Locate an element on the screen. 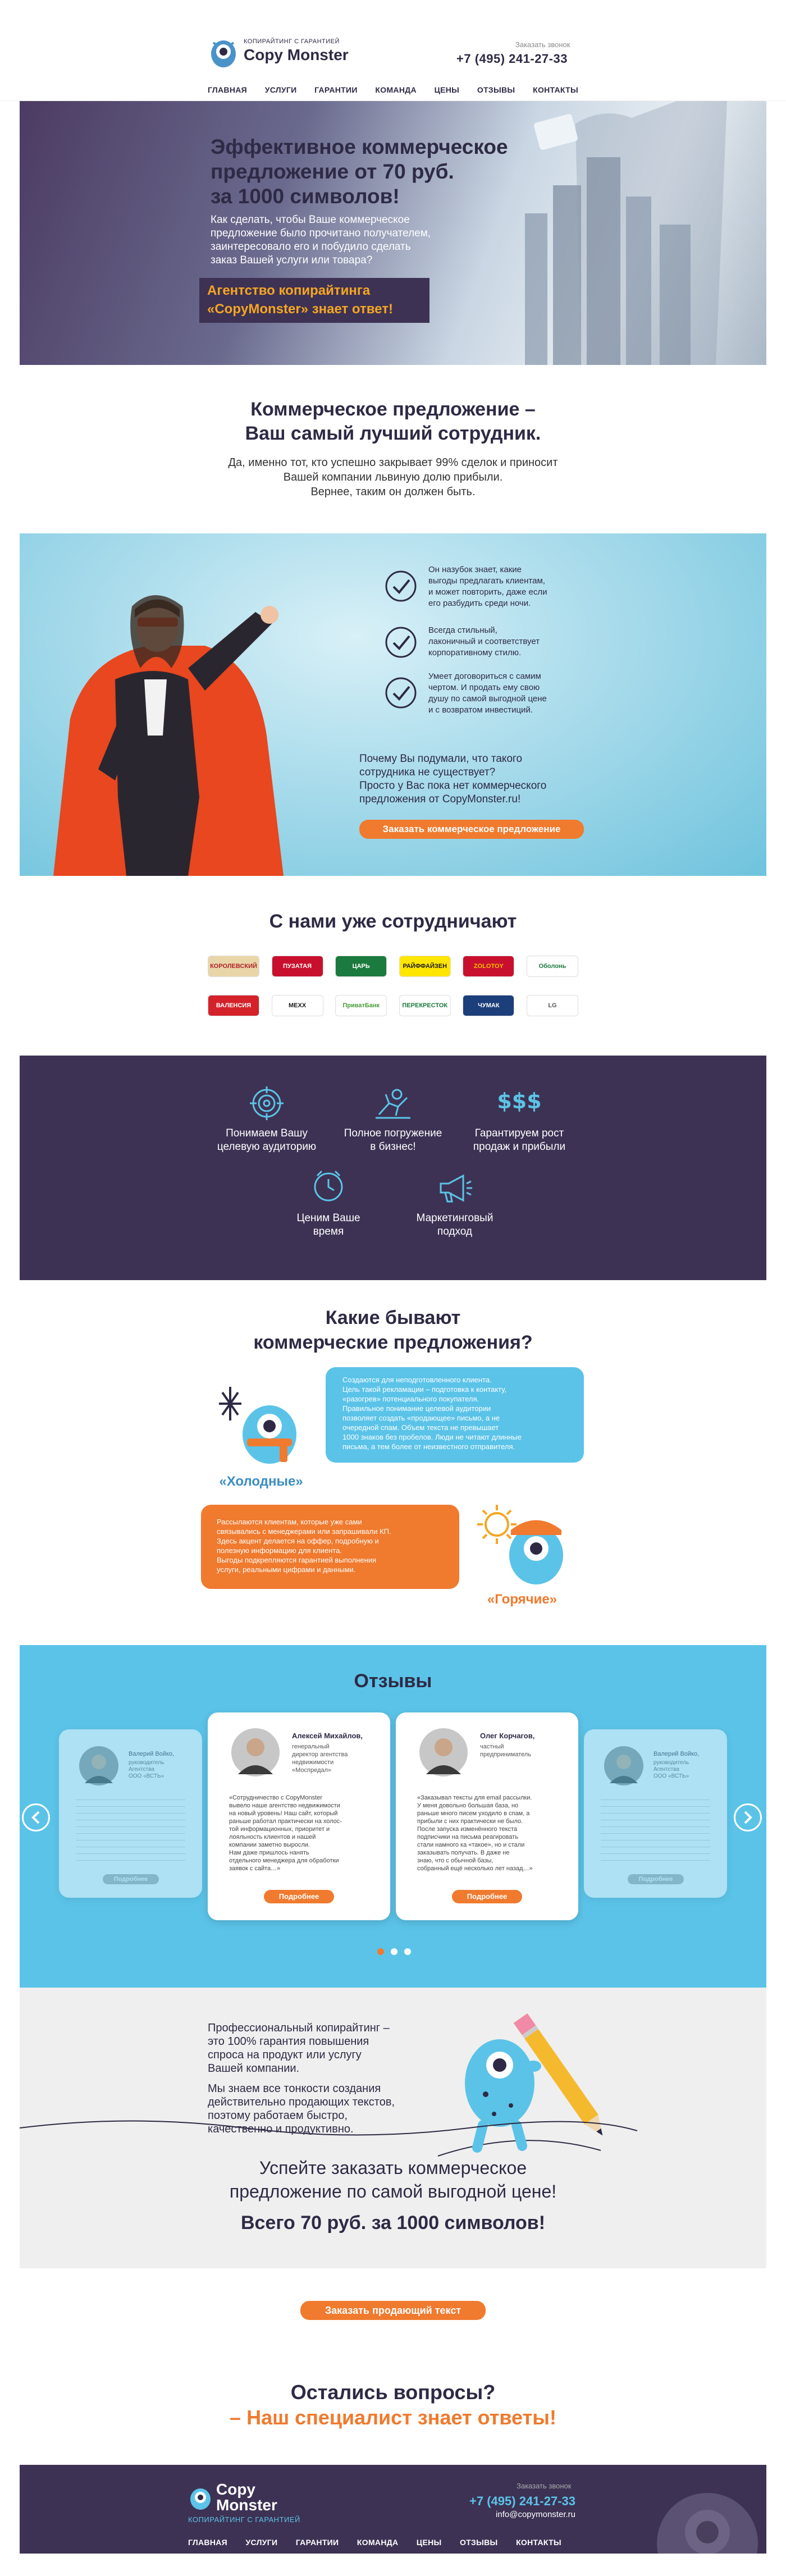 This screenshot has width=786, height=2576. nav-item-prices: ЦЕНЫ is located at coordinates (447, 89).